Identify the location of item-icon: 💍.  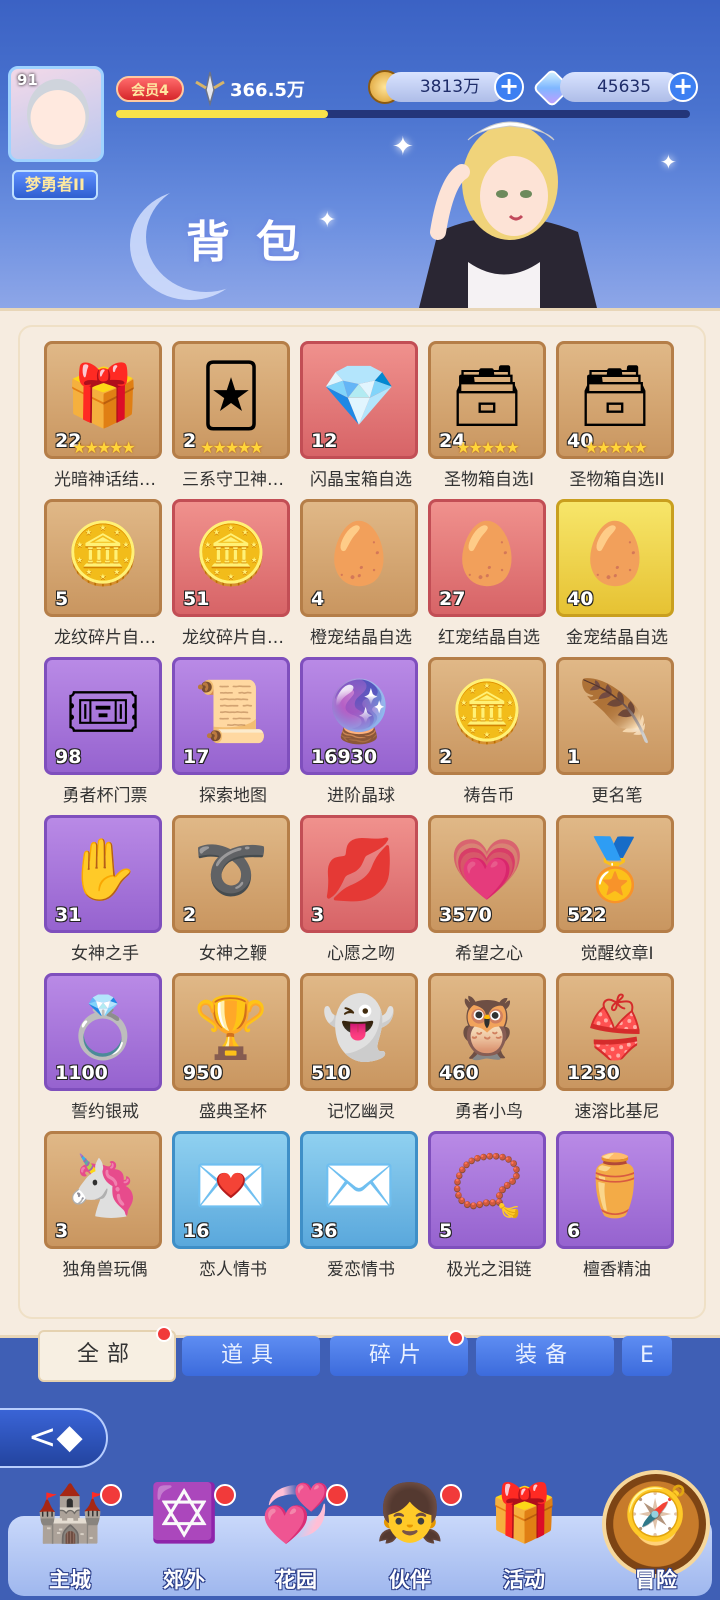
(103, 1027).